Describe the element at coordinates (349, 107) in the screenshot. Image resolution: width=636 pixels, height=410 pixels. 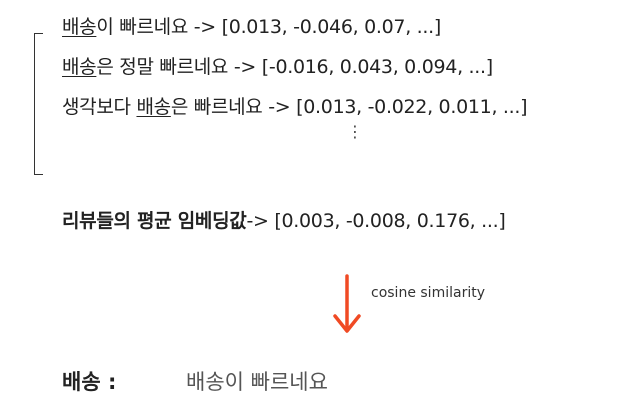
I see `sentence-rest: 은 빠르네요 -> [0.013, -0.022, 0.011, ...]` at that location.